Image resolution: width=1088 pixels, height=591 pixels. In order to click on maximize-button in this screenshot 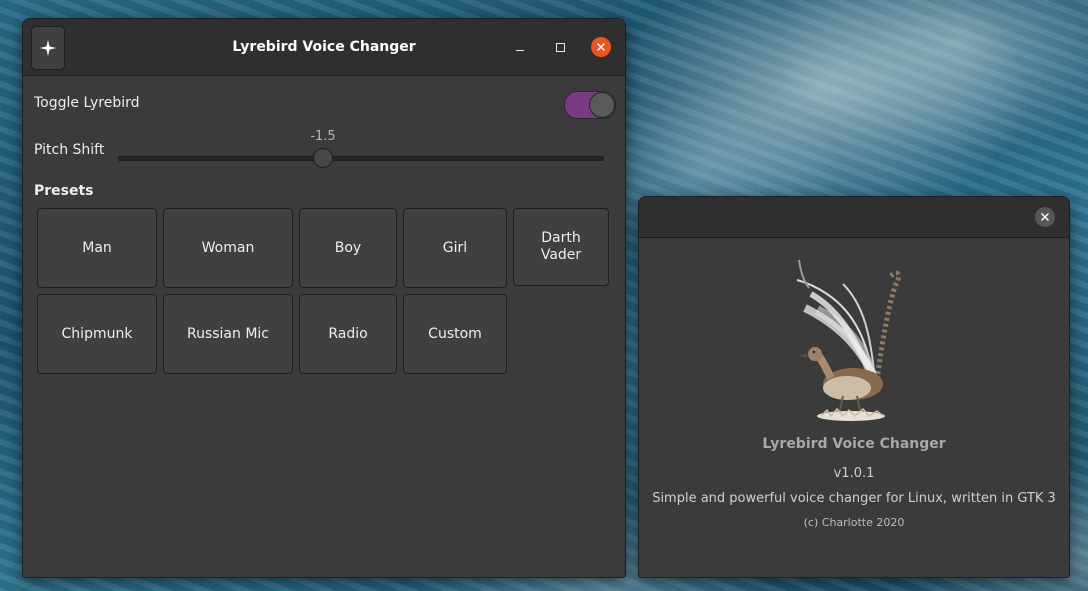, I will do `click(560, 47)`.